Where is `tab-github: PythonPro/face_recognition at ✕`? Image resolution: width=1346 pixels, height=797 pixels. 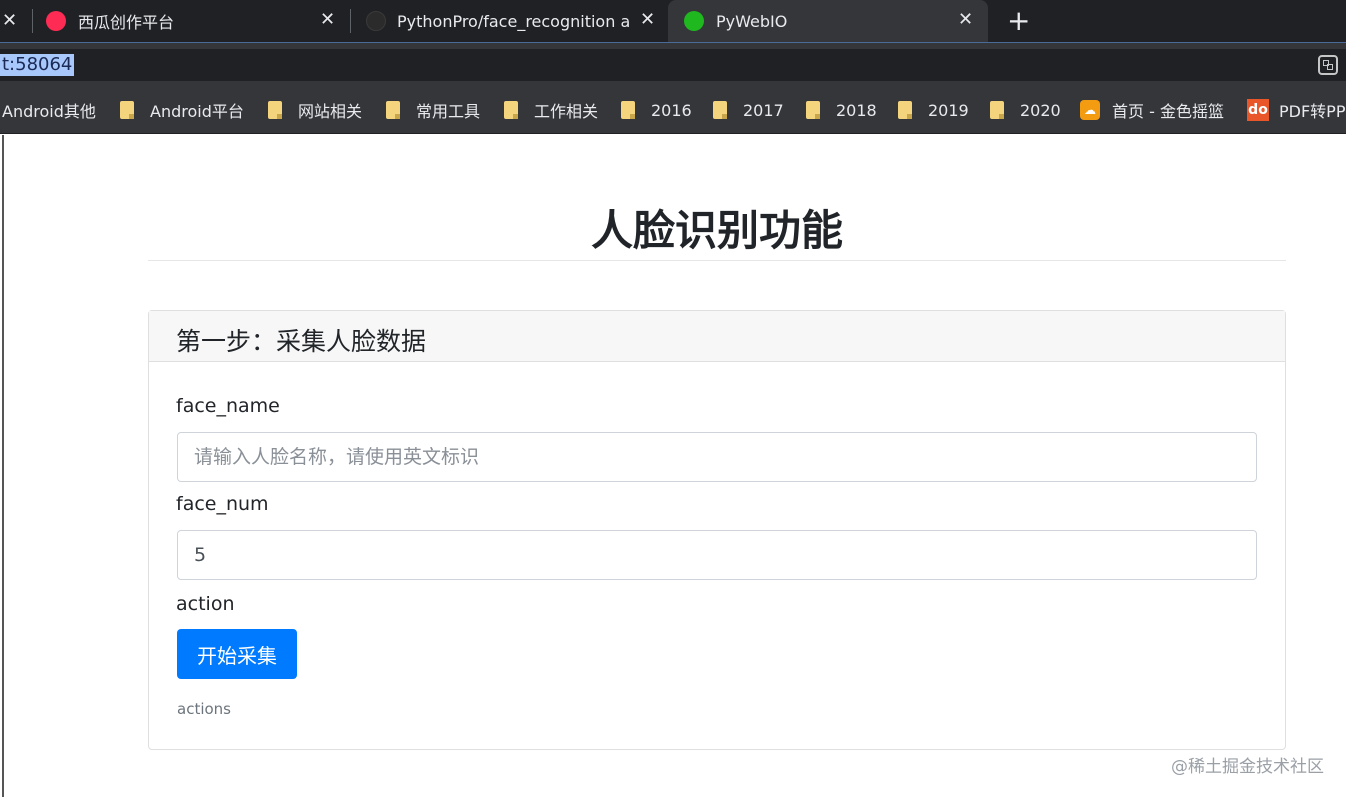
tab-github: PythonPro/face_recognition at ✕ is located at coordinates (510, 21).